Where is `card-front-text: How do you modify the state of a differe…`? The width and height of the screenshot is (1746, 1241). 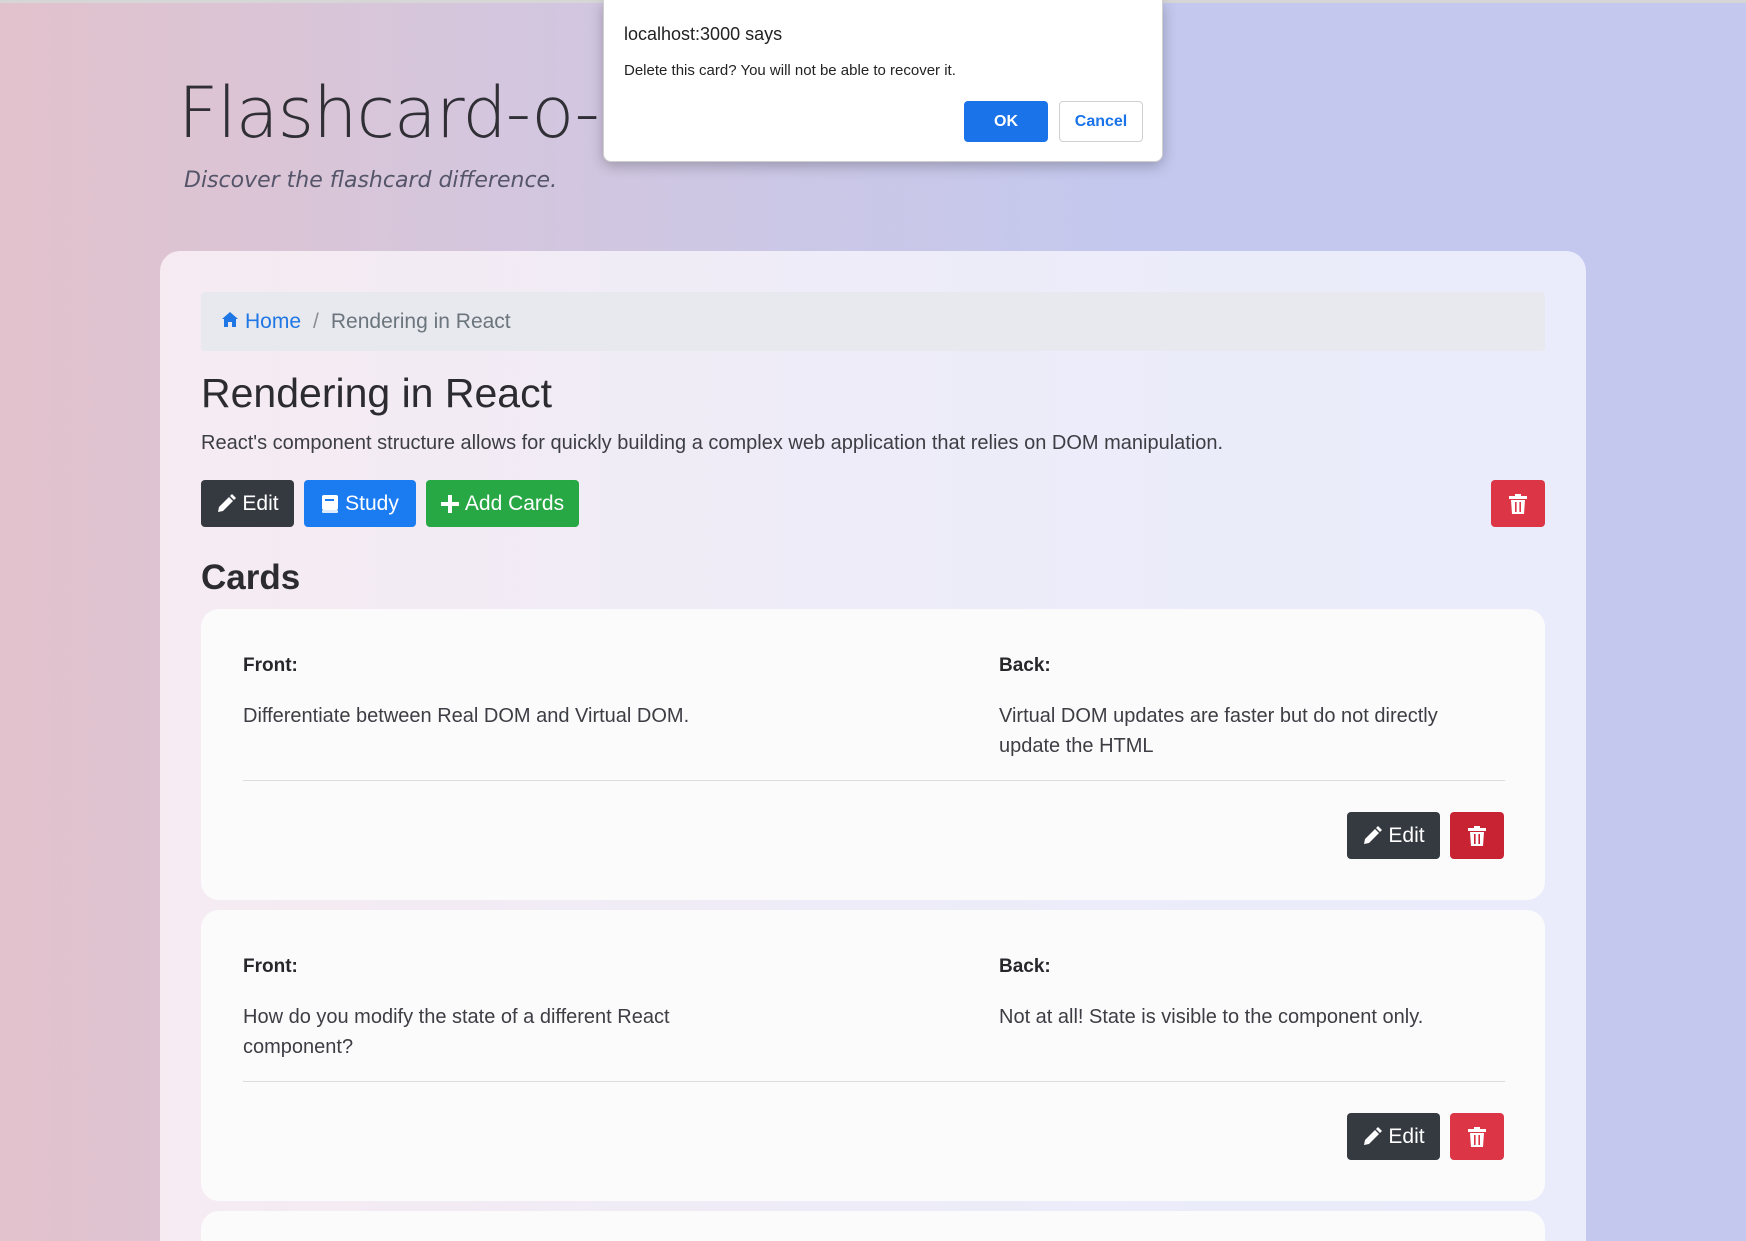 card-front-text: How do you modify the state of a differe… is located at coordinates (456, 1032).